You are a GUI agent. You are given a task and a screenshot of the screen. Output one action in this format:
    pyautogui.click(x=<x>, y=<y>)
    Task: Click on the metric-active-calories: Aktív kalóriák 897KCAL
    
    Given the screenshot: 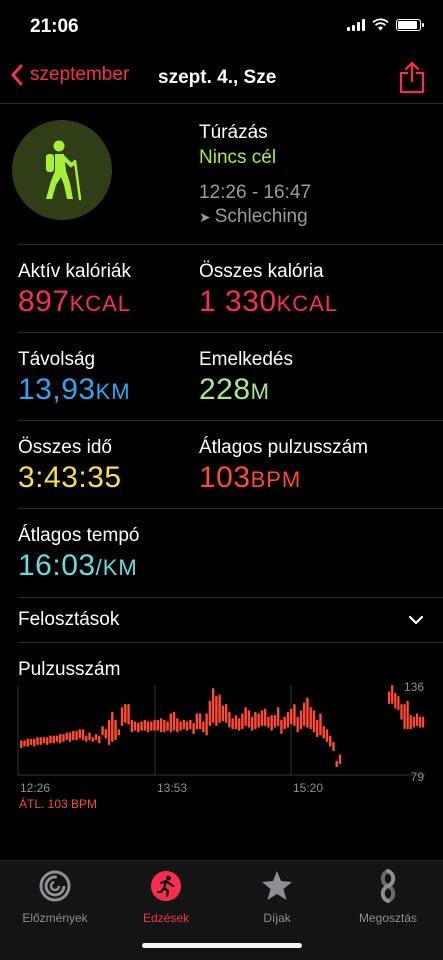 What is the action you would take?
    pyautogui.click(x=74, y=290)
    